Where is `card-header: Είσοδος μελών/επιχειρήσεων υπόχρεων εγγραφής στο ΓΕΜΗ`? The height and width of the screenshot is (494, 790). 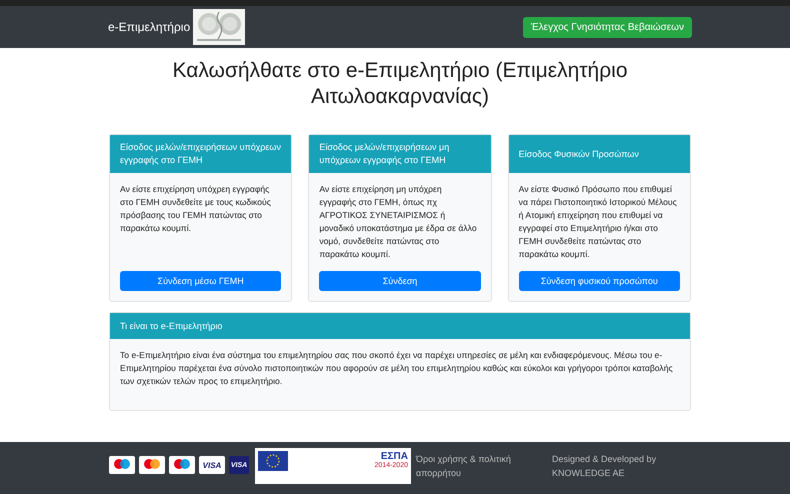
card-header: Είσοδος μελών/επιχειρήσεων υπόχρεων εγγραφής στο ΓΕΜΗ is located at coordinates (201, 154).